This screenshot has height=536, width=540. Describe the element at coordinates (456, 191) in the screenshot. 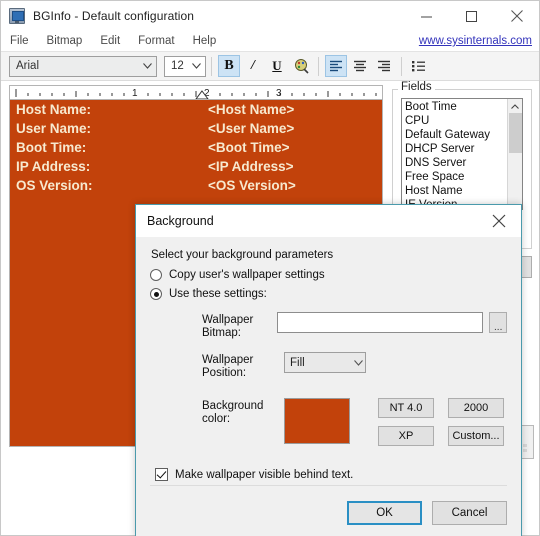

I see `list-item: Host Name` at that location.